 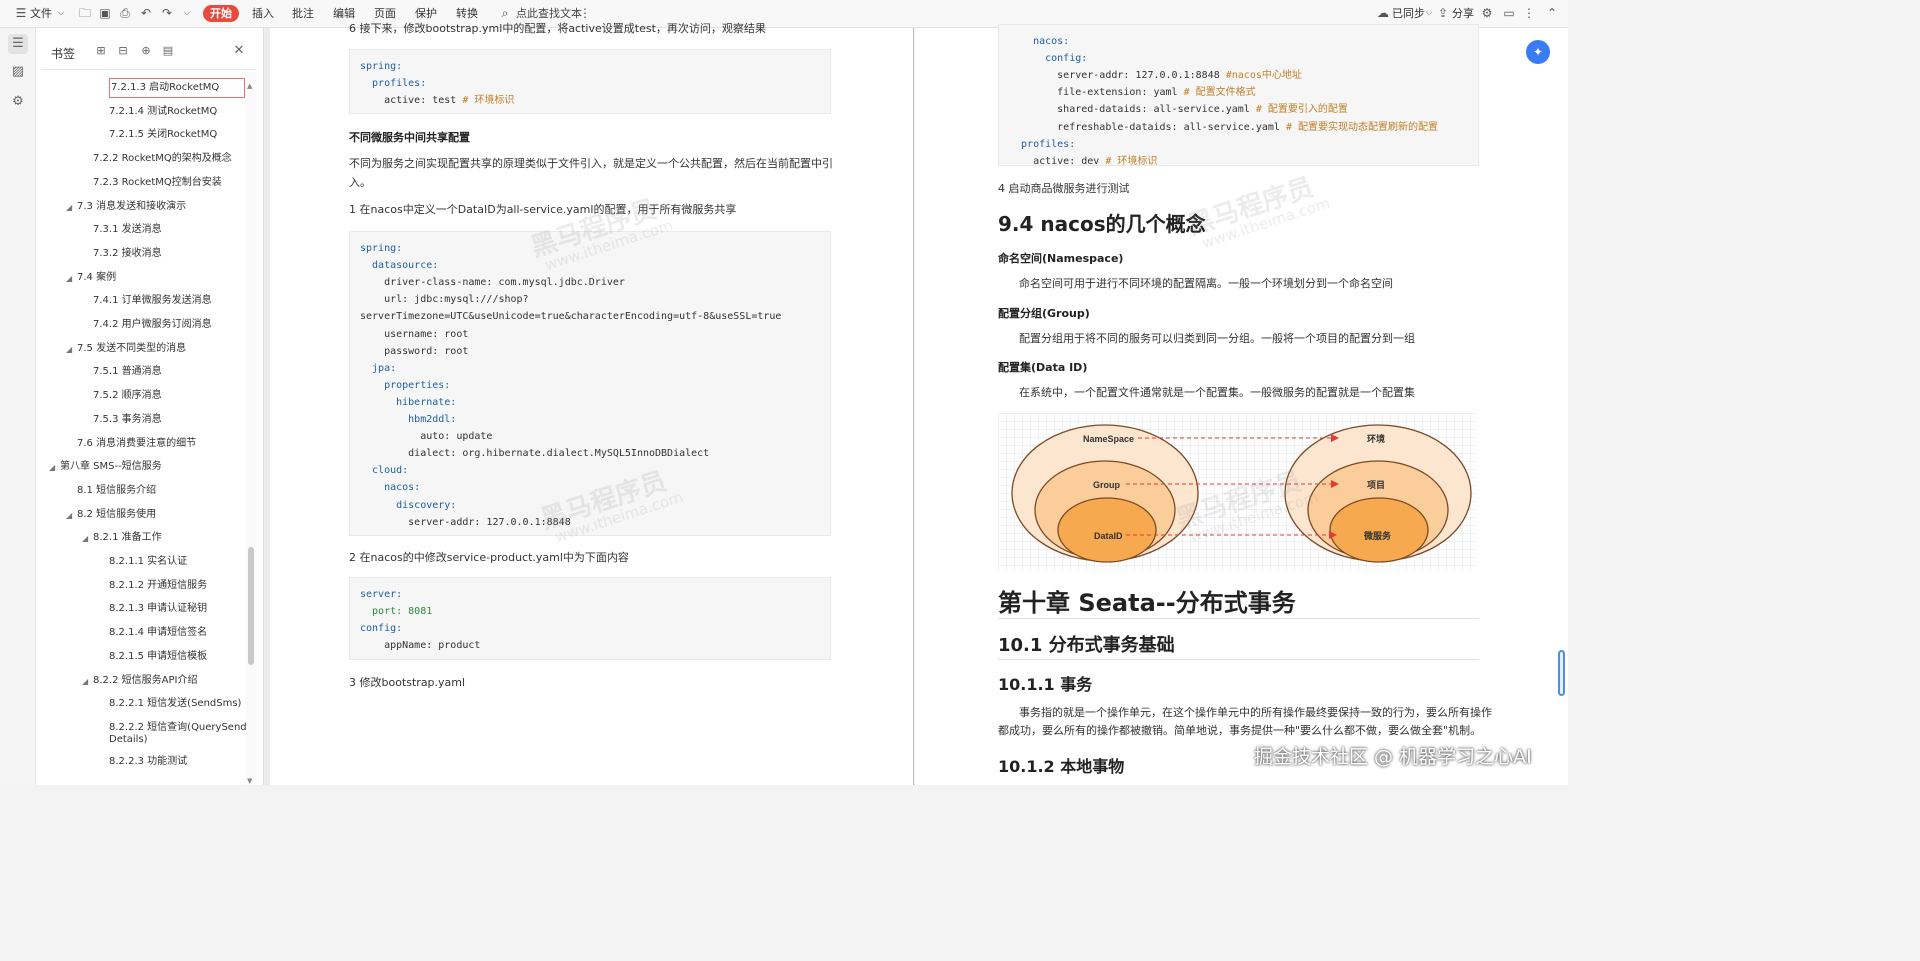 What do you see at coordinates (420, 645) in the screenshot?
I see `code-line: appName: product` at bounding box center [420, 645].